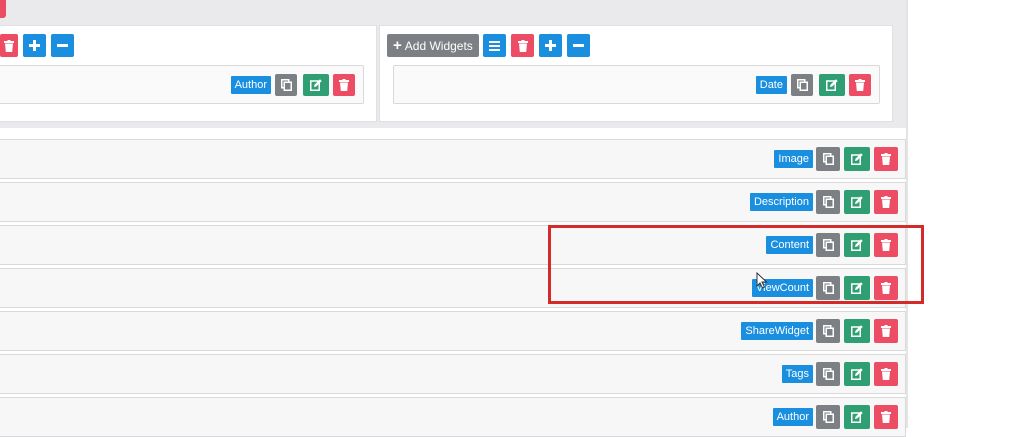  Describe the element at coordinates (781, 202) in the screenshot. I see `widget-label: Description` at that location.